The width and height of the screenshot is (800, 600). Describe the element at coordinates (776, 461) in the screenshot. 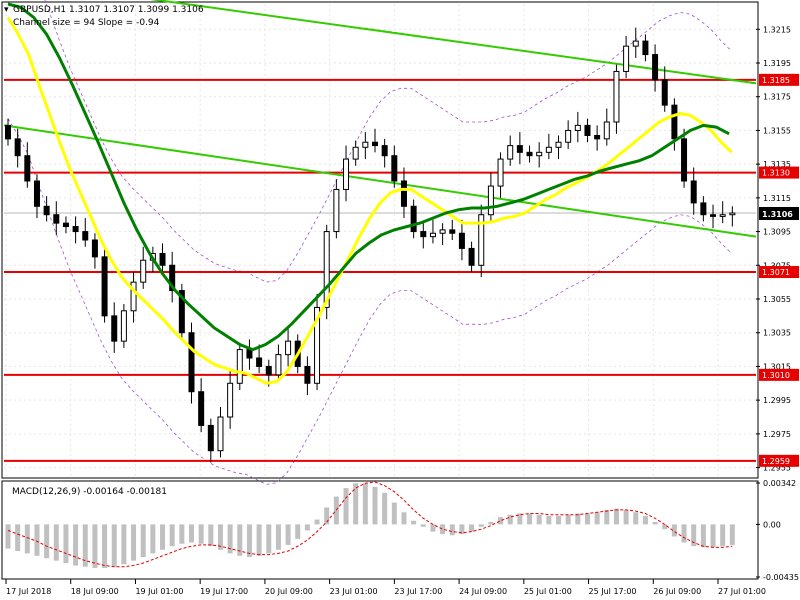

I see `level-label: 1.2959` at that location.